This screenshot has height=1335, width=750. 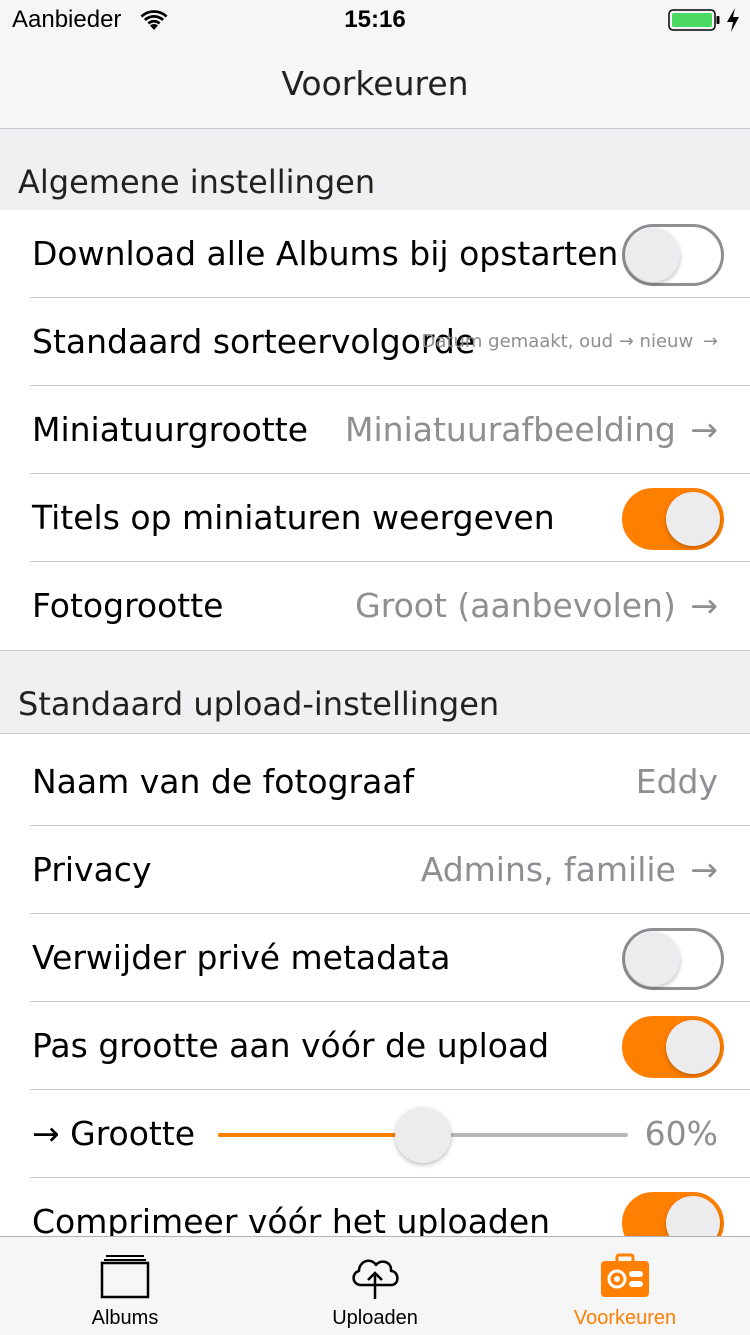 I want to click on status-bar: Aanbieder 15:16, so click(x=375, y=20).